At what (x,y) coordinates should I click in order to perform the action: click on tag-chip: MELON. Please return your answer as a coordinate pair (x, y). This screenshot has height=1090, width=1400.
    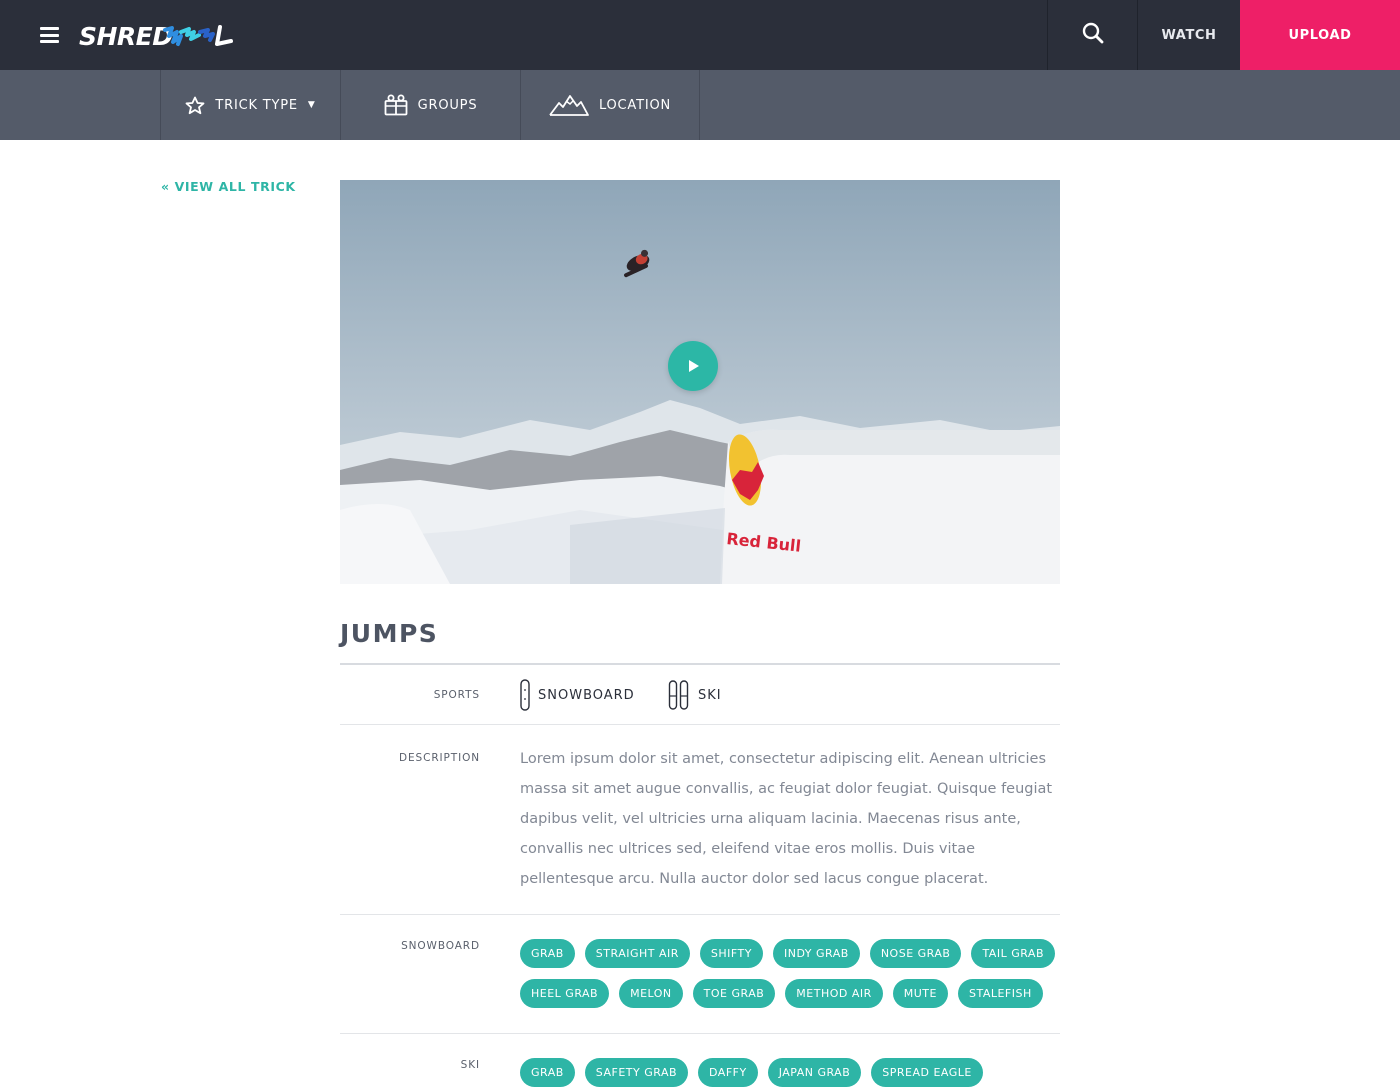
    Looking at the image, I should click on (651, 993).